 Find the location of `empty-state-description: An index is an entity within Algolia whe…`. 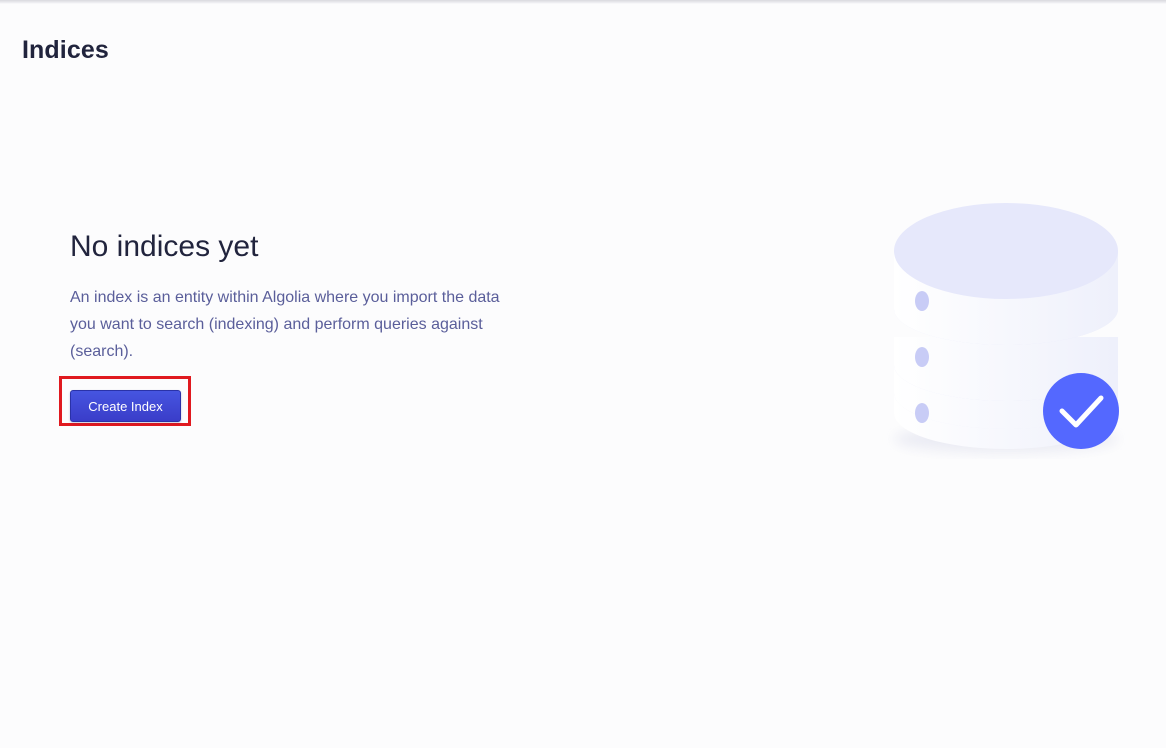

empty-state-description: An index is an entity within Algolia whe… is located at coordinates (285, 324).